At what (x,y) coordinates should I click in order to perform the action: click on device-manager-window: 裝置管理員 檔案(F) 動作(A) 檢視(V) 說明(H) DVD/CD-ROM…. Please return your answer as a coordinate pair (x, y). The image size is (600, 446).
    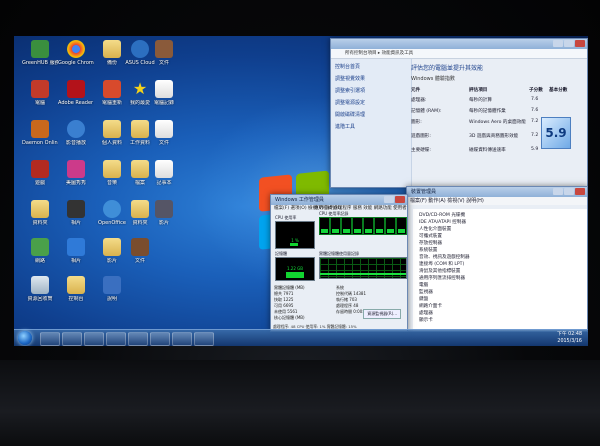
    Looking at the image, I should click on (497, 259).